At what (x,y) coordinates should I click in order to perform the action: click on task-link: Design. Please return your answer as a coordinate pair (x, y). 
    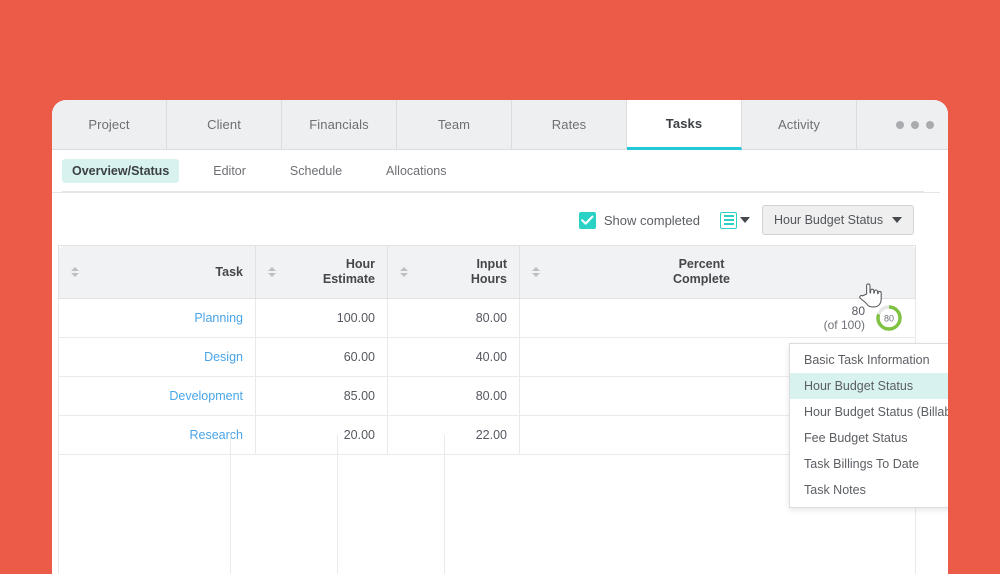
    Looking at the image, I should click on (223, 357).